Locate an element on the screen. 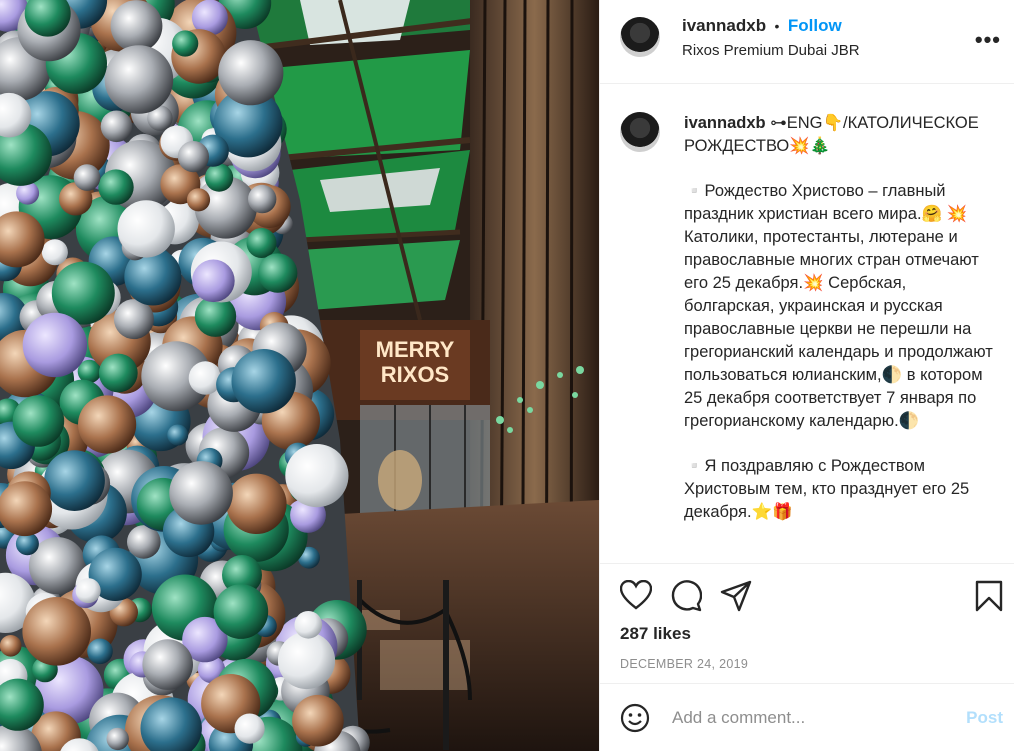  heart-icon is located at coordinates (636, 595).